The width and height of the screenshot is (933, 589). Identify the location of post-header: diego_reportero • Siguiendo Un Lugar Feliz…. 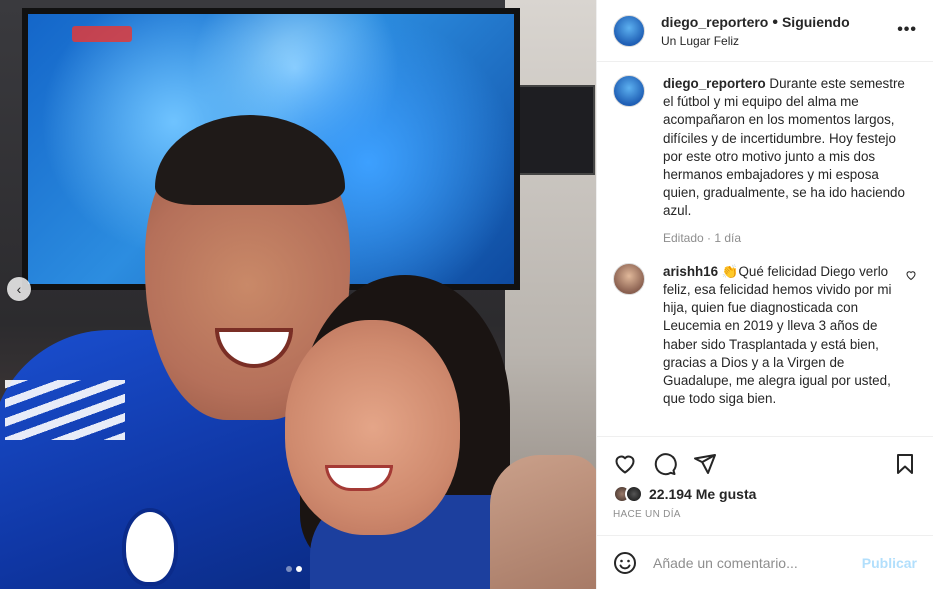
(765, 31).